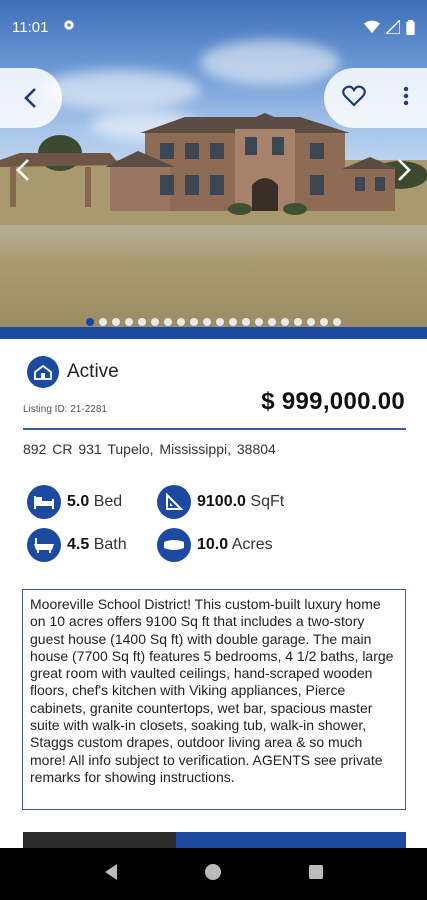 This screenshot has height=900, width=427. I want to click on sqft-text: 9100.0 SqFt, so click(241, 501).